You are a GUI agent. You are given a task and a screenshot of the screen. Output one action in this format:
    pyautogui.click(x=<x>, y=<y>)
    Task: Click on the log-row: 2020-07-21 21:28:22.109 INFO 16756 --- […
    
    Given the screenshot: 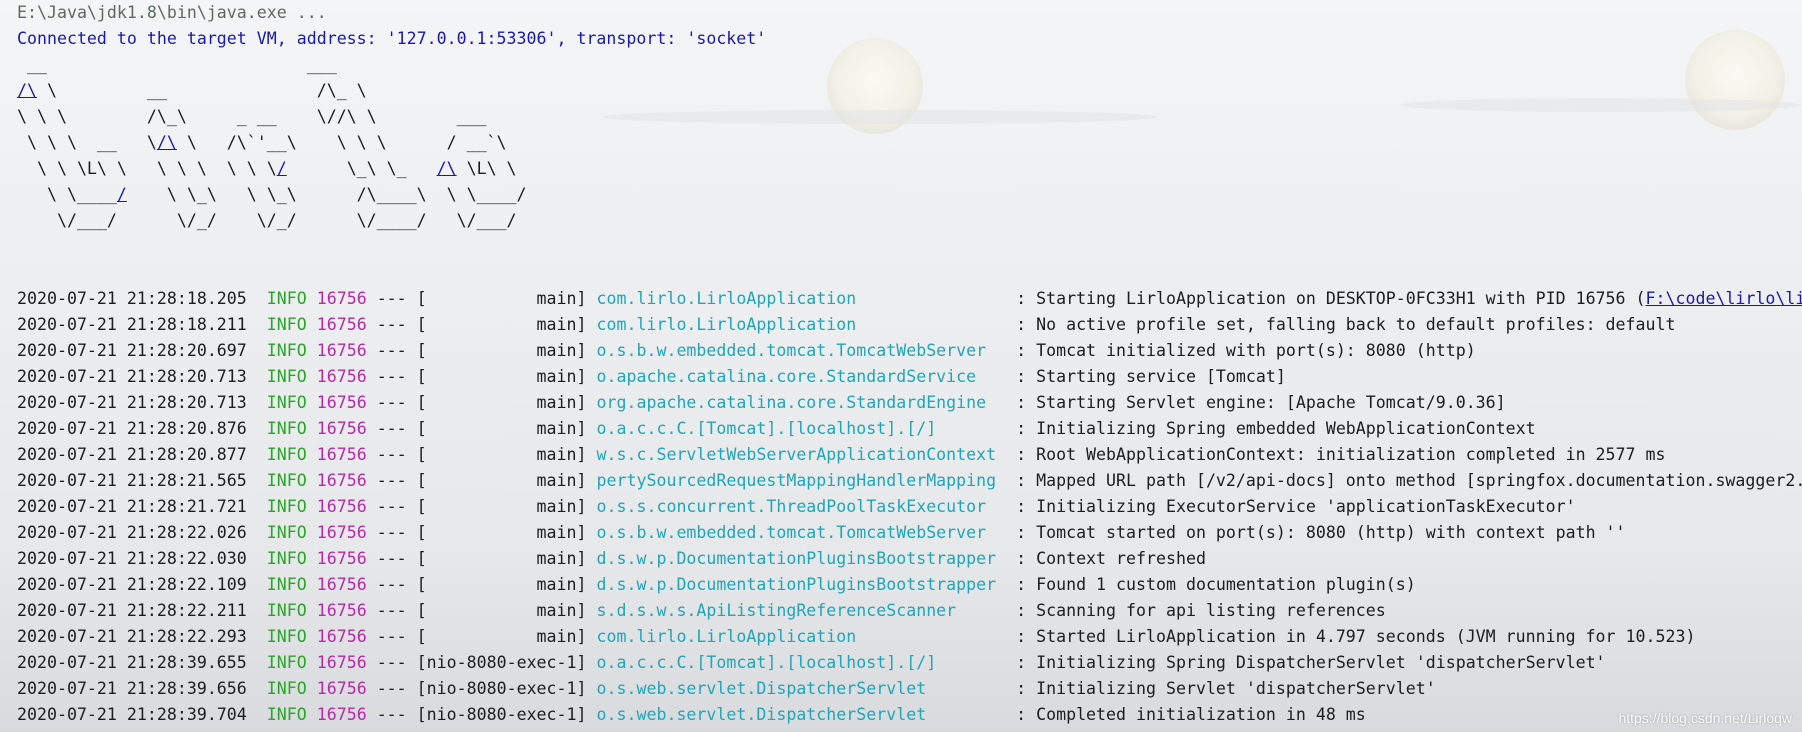 What is the action you would take?
    pyautogui.click(x=909, y=585)
    